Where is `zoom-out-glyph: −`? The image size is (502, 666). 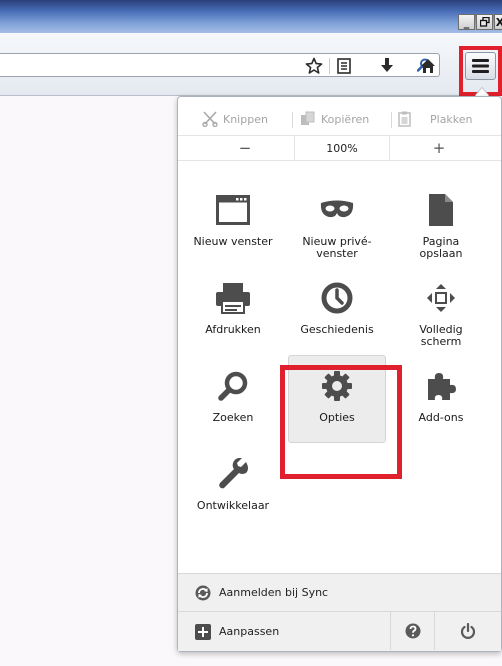
zoom-out-glyph: − is located at coordinates (245, 148).